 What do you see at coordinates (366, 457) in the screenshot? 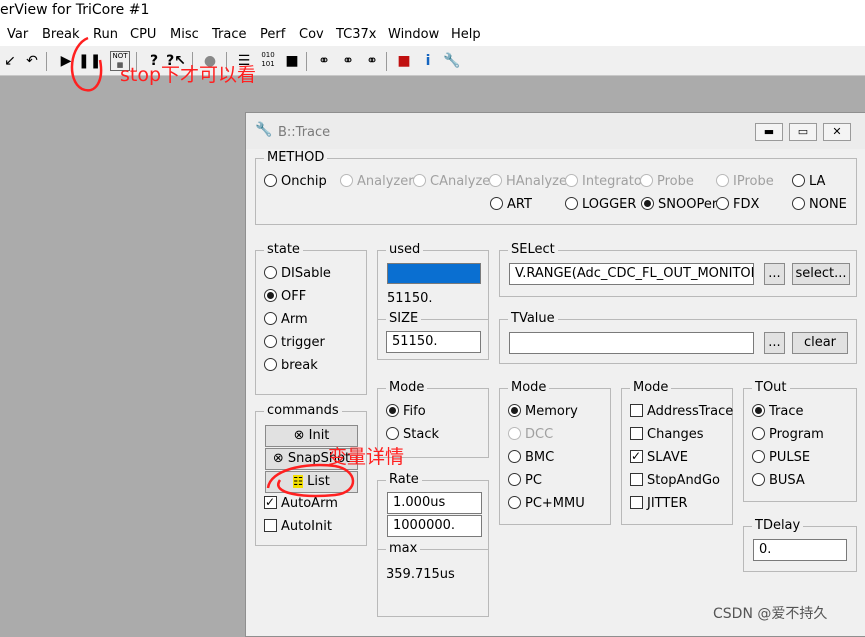
I see `annotation-list-note: 变量详情` at bounding box center [366, 457].